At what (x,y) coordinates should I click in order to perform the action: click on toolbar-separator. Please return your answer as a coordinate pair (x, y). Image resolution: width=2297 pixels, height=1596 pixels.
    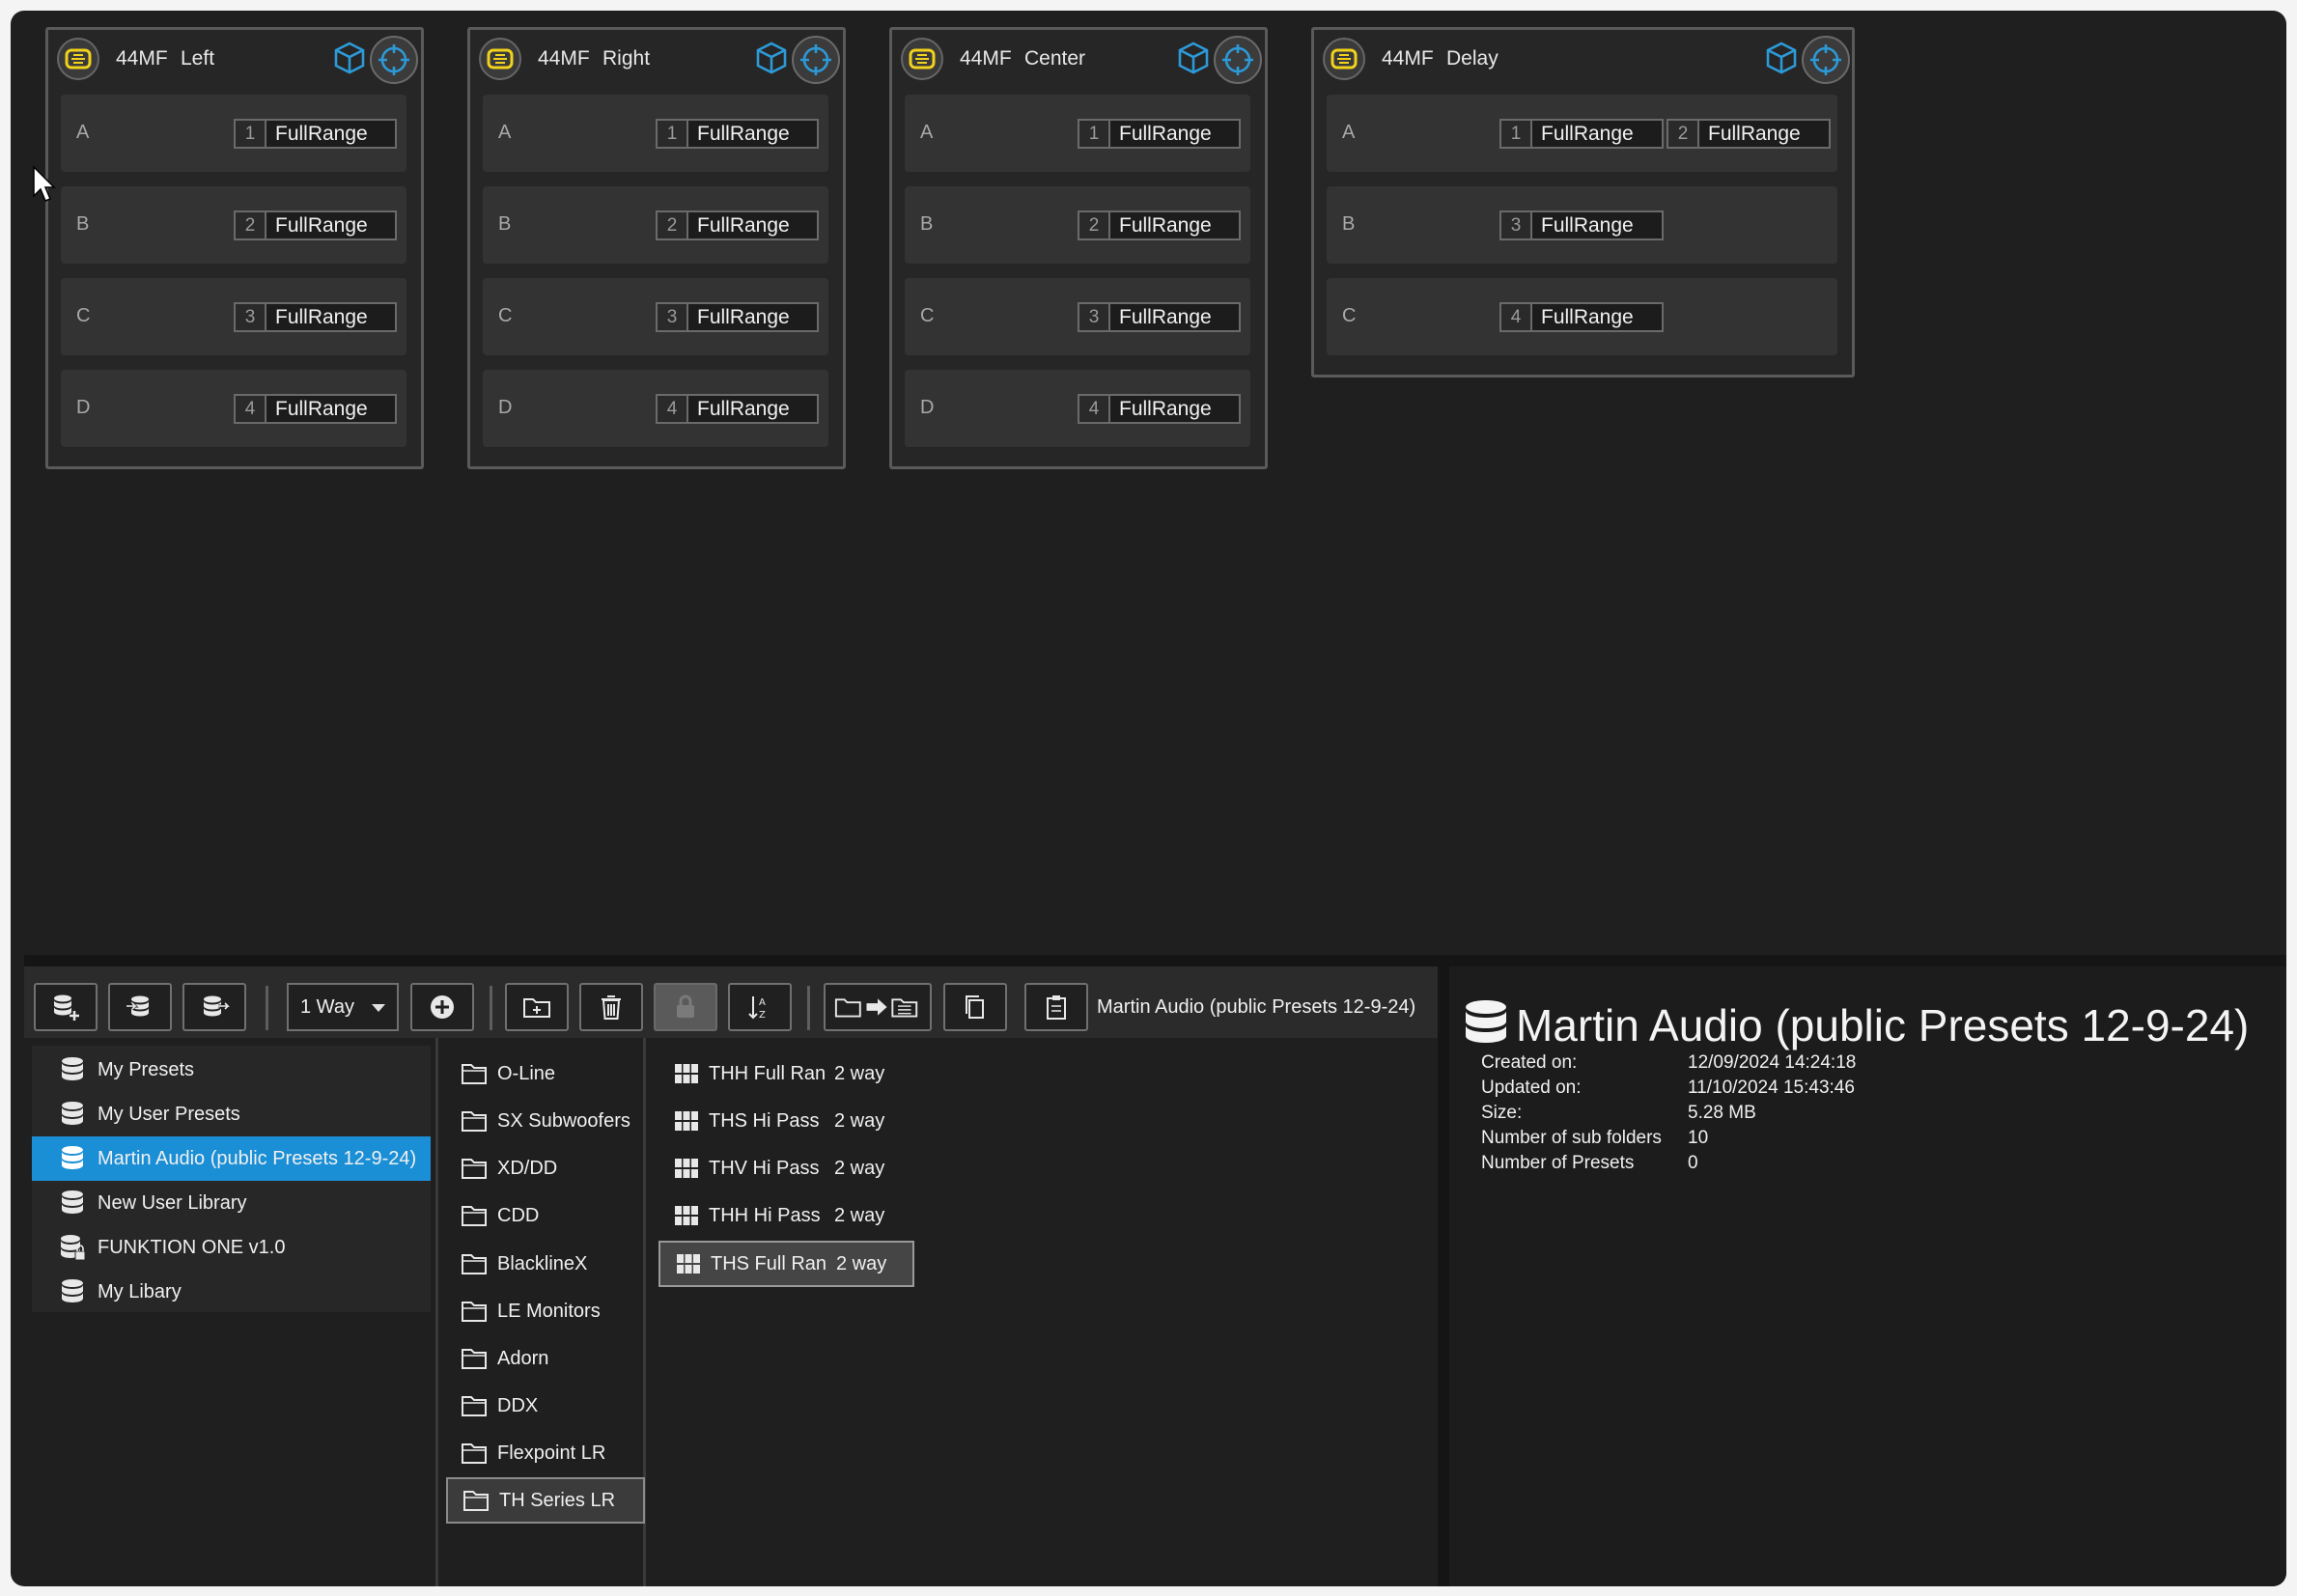
    Looking at the image, I should click on (267, 1008).